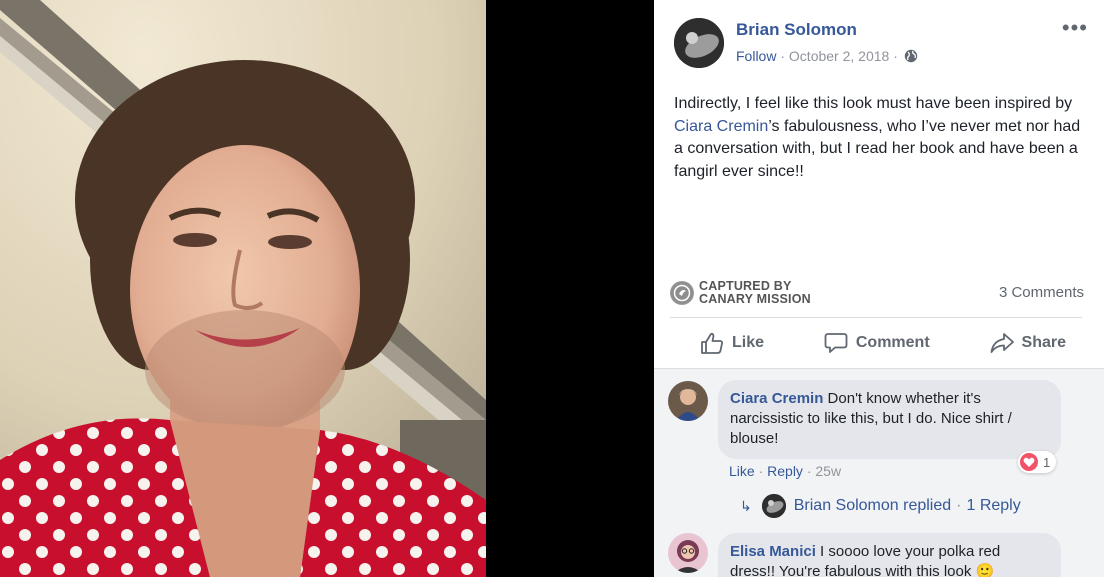  I want to click on captured-by-badge: Captured by Canary Mission, so click(740, 293).